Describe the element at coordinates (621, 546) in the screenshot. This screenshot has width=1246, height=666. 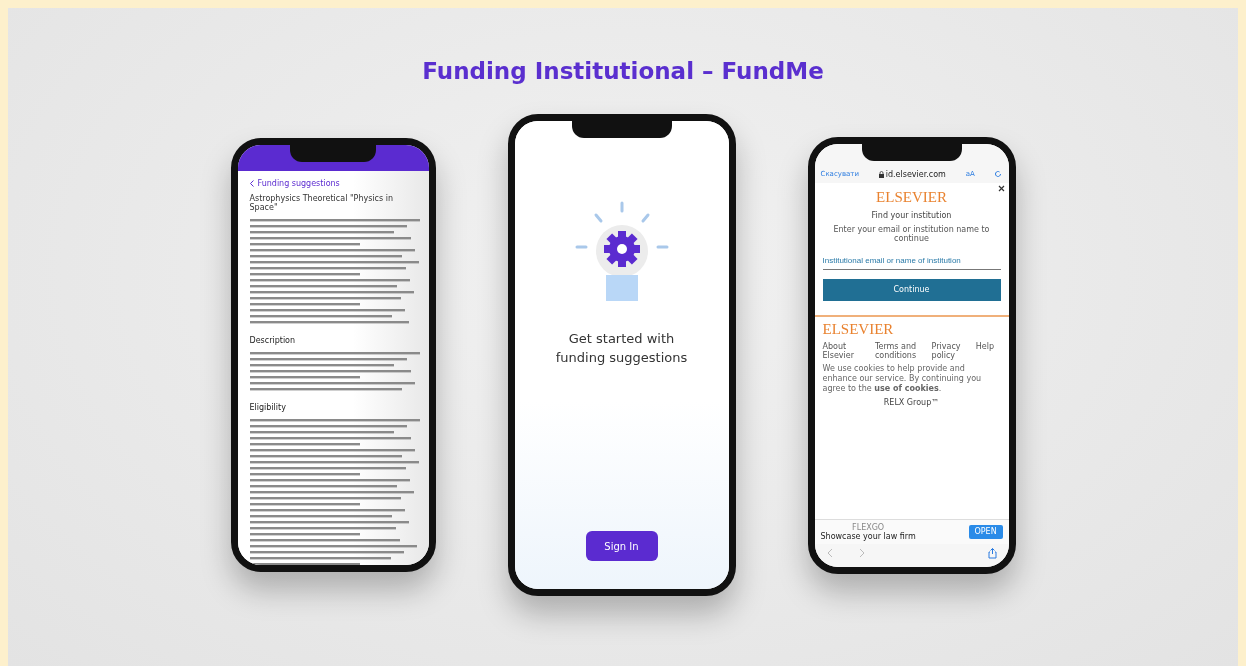
I see `sign-in-button: Sign In` at that location.